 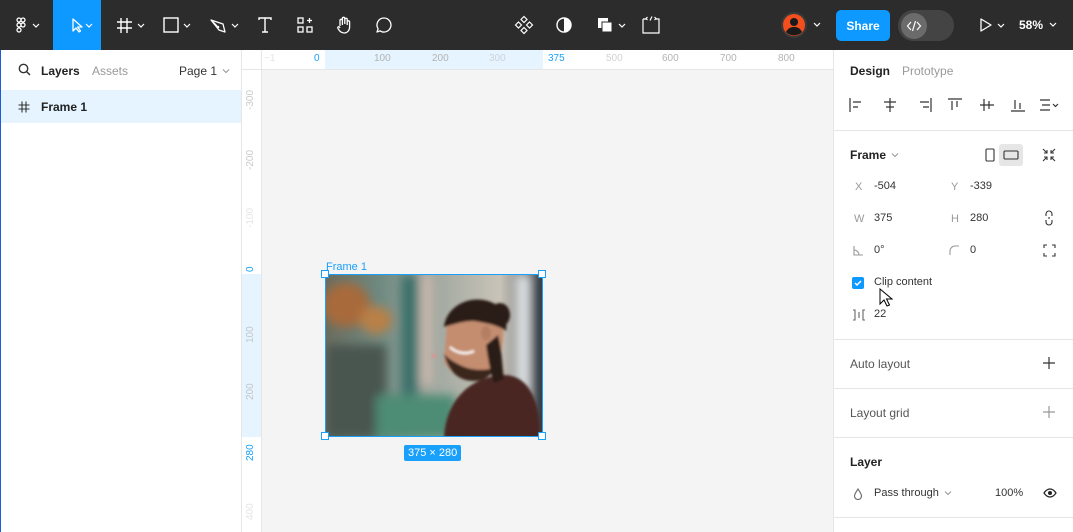 I want to click on constrain-proportions-icon, so click(x=1049, y=220).